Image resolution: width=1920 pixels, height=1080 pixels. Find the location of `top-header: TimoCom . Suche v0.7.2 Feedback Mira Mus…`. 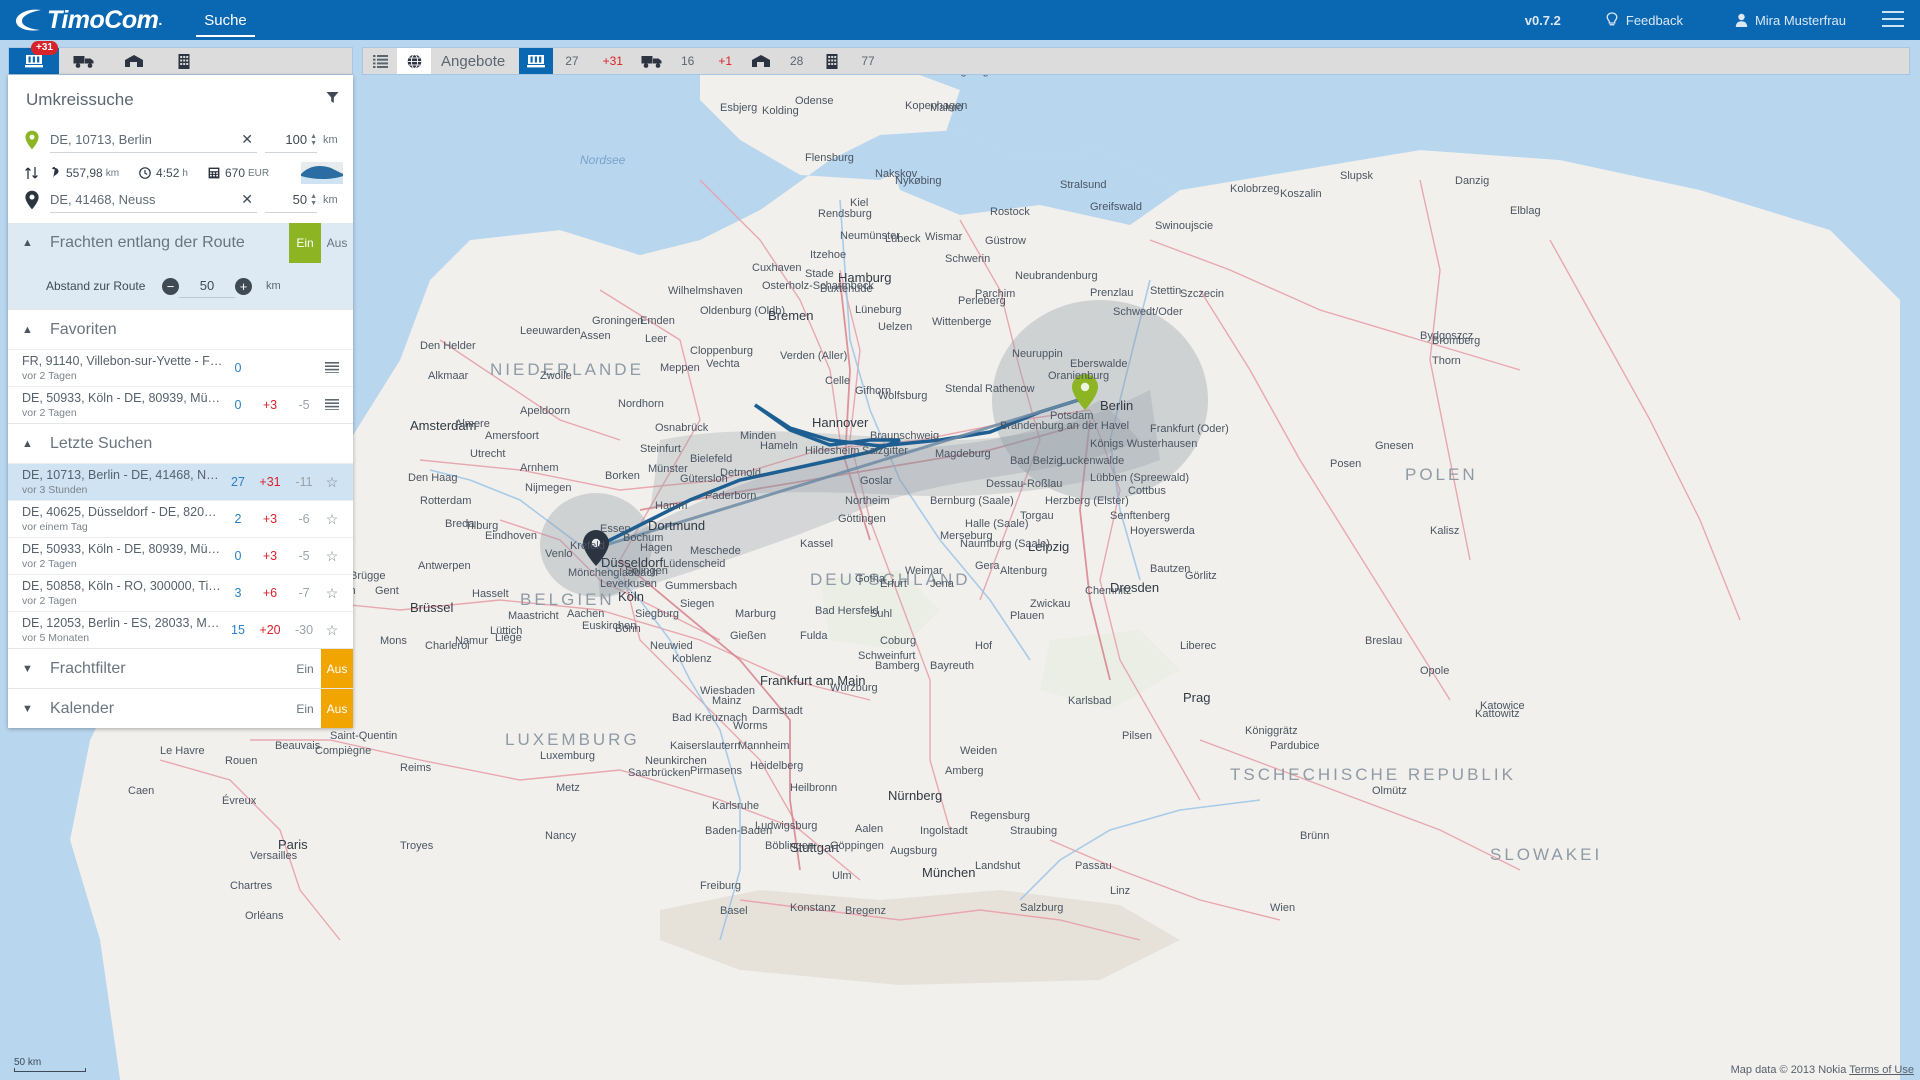

top-header: TimoCom . Suche v0.7.2 Feedback Mira Mus… is located at coordinates (960, 20).